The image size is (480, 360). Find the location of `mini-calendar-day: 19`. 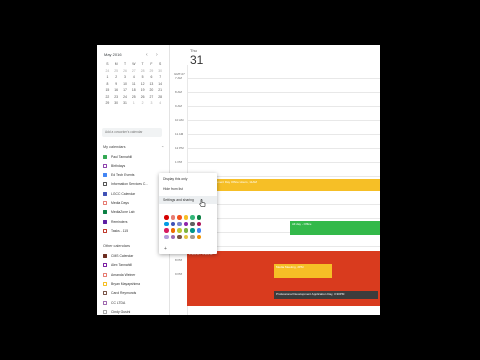

mini-calendar-day: 19 is located at coordinates (142, 90).